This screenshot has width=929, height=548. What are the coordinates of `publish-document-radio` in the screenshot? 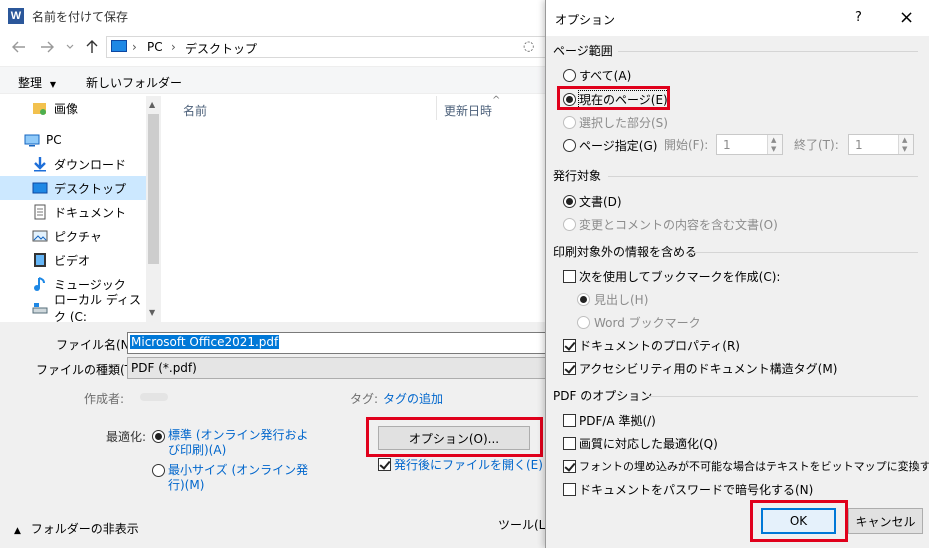 It's located at (569, 201).